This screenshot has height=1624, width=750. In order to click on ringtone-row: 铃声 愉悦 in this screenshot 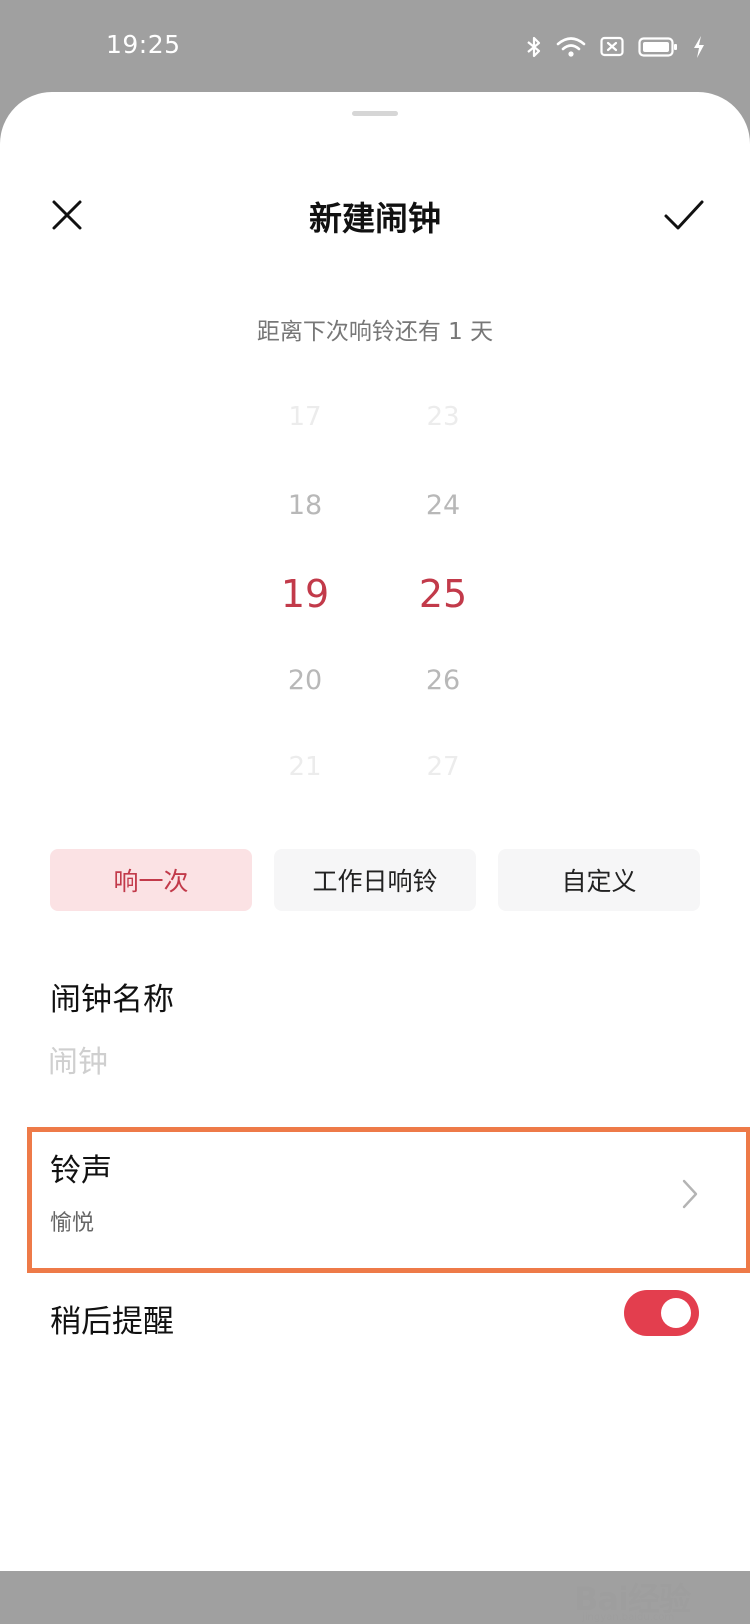, I will do `click(387, 1201)`.